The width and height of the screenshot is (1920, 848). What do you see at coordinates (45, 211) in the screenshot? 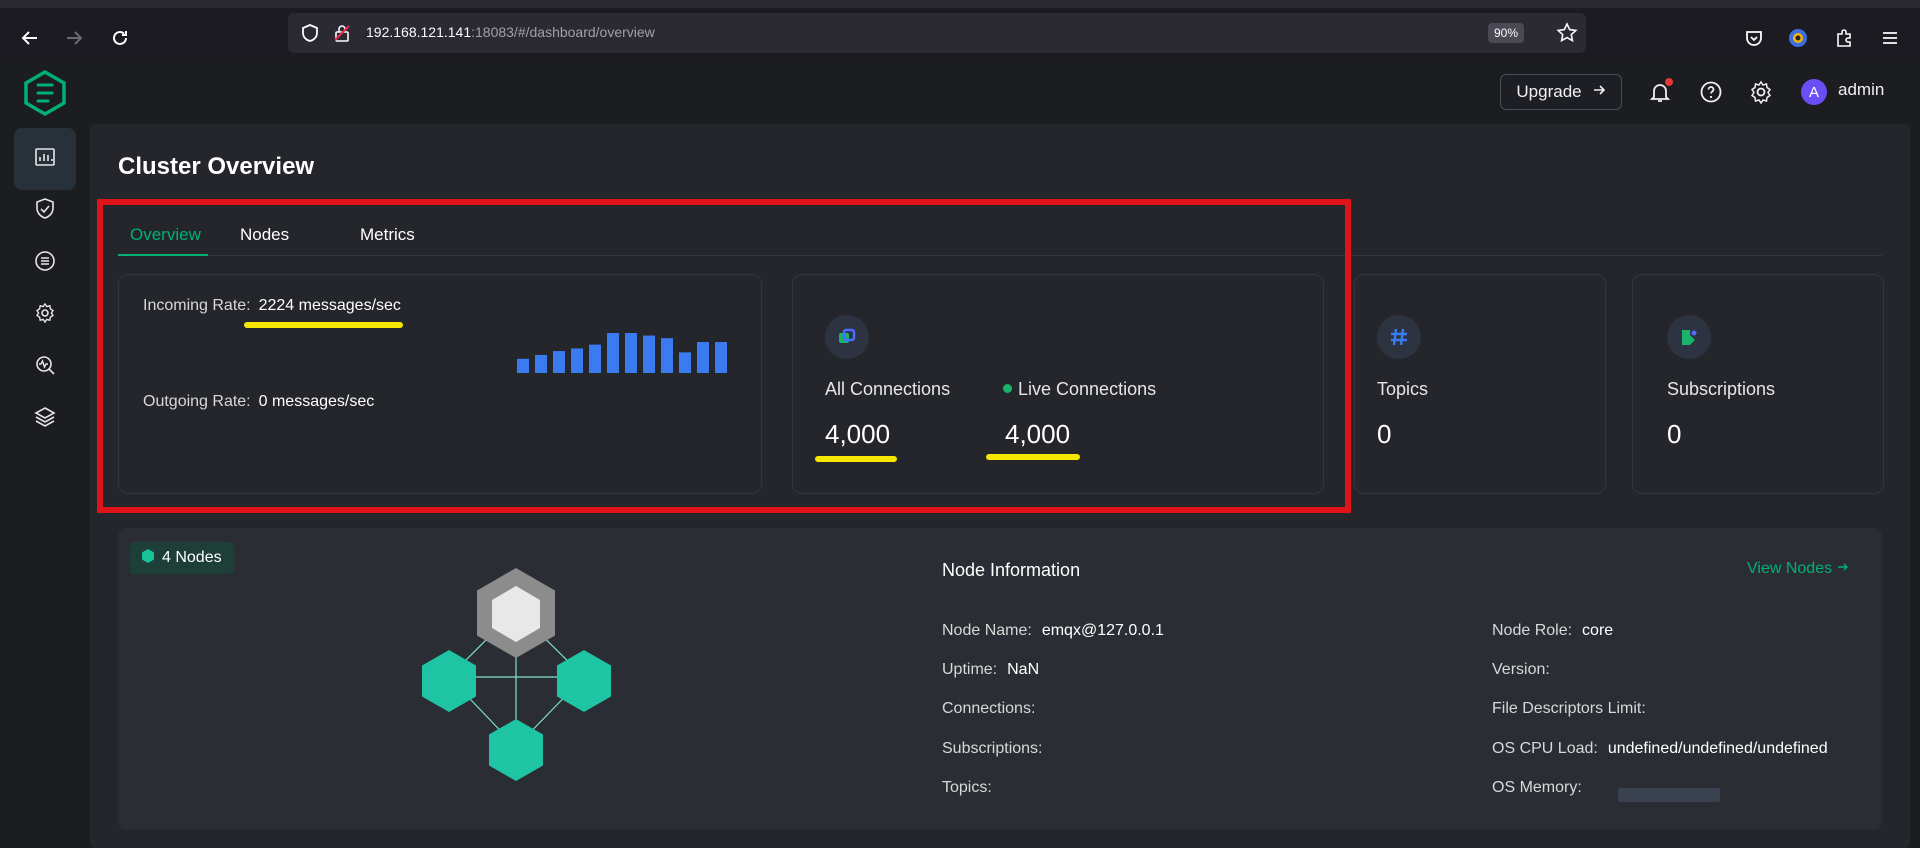
I see `shield-check-icon` at bounding box center [45, 211].